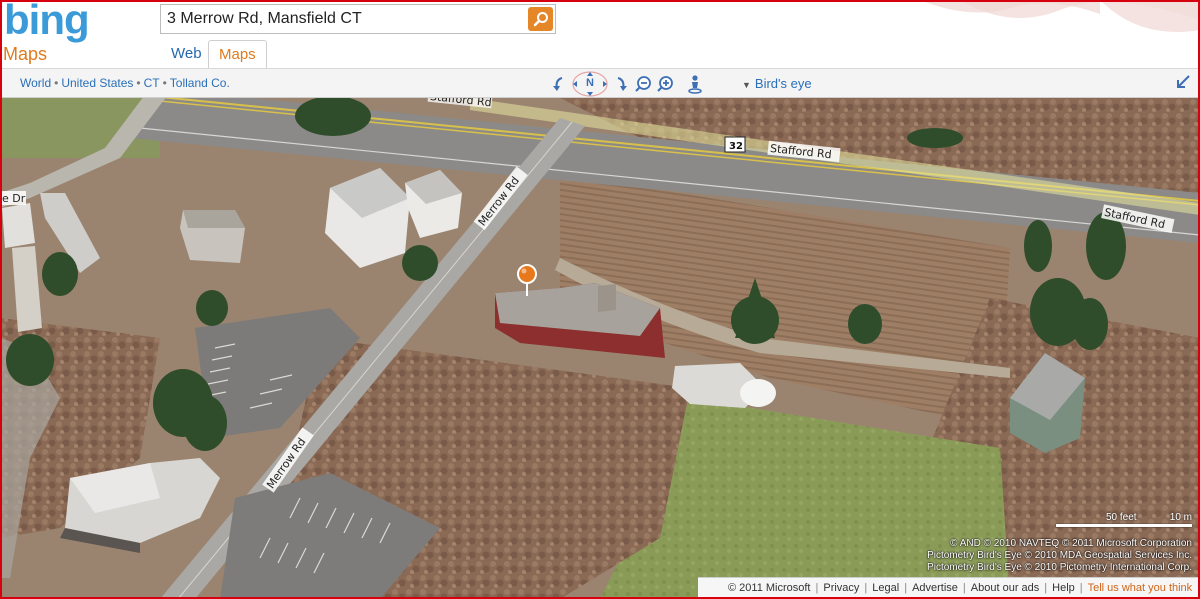  What do you see at coordinates (47, 22) in the screenshot?
I see `bing-logo: bing` at bounding box center [47, 22].